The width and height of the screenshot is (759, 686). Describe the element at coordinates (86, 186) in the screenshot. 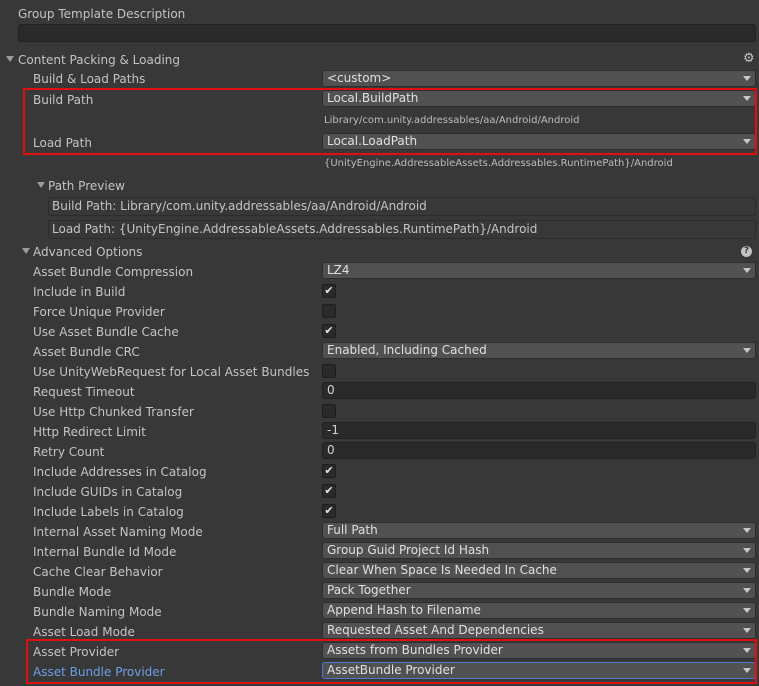

I see `path-preview-title: Path Preview` at that location.